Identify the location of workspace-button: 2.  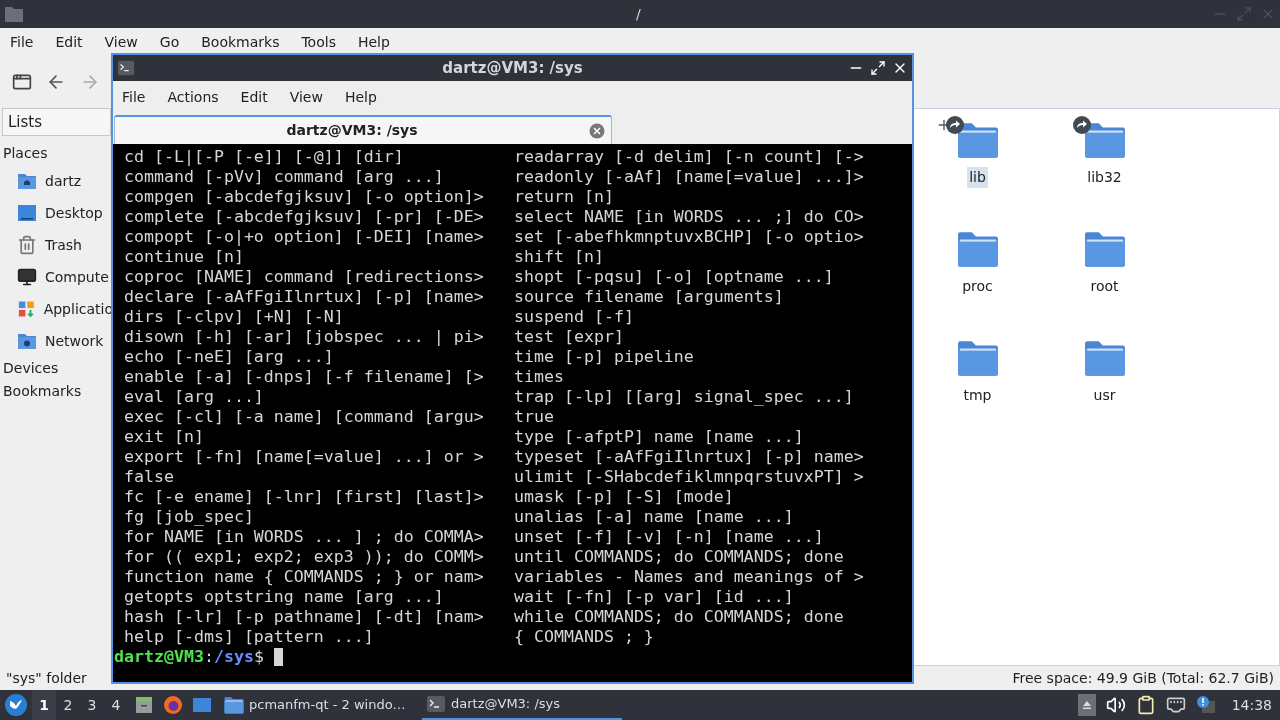
(68, 705).